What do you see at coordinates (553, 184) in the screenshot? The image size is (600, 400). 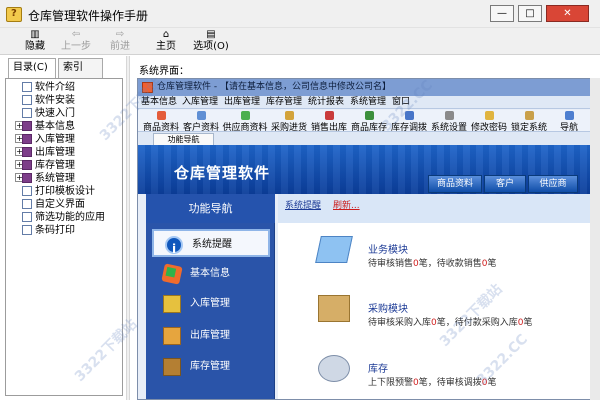 I see `banner-tab: 供应商` at bounding box center [553, 184].